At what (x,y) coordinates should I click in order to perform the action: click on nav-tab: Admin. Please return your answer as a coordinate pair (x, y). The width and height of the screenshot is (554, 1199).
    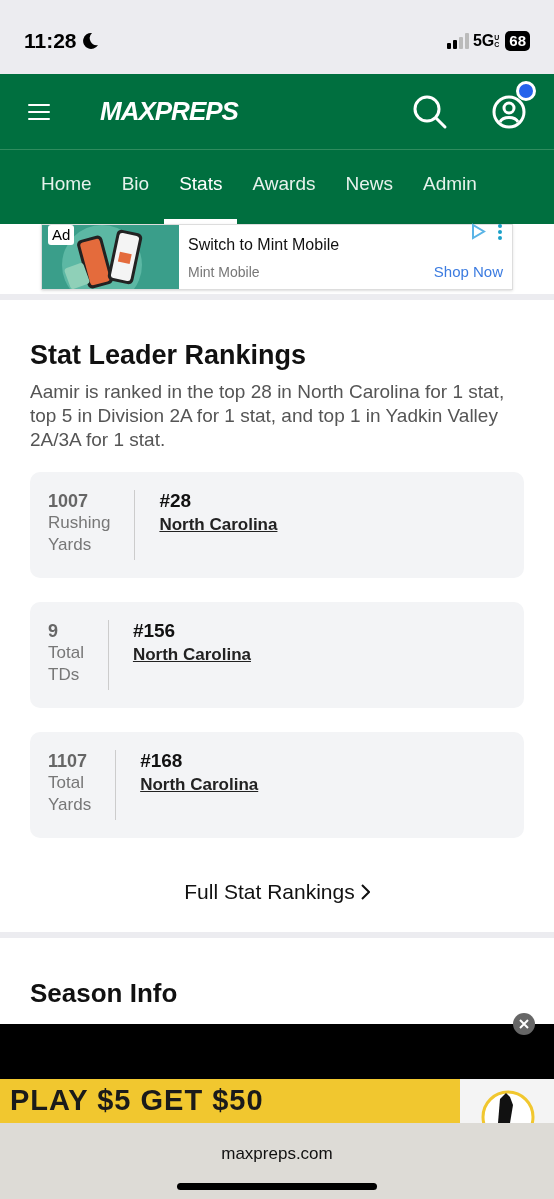
    Looking at the image, I should click on (450, 187).